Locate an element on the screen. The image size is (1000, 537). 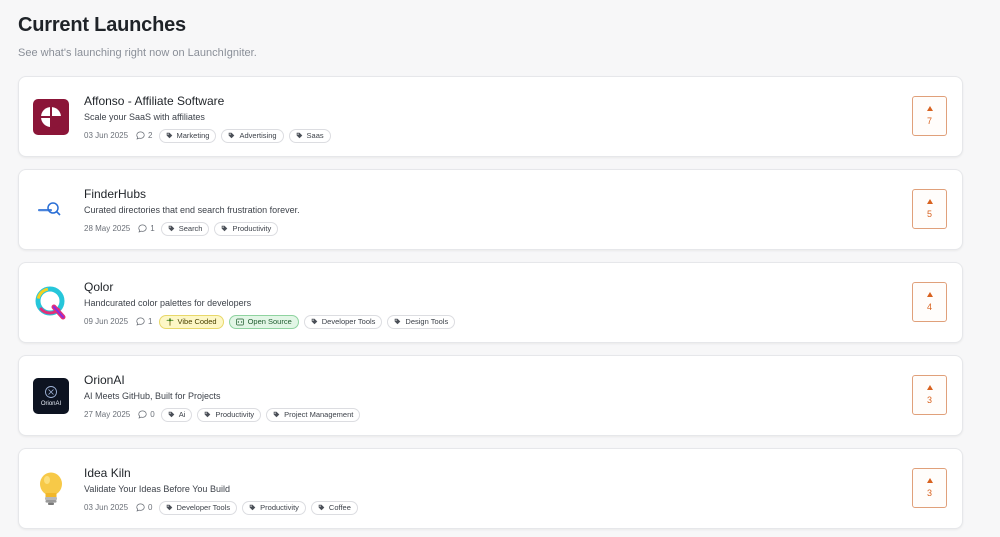
launch-name: FinderHubs is located at coordinates (483, 194).